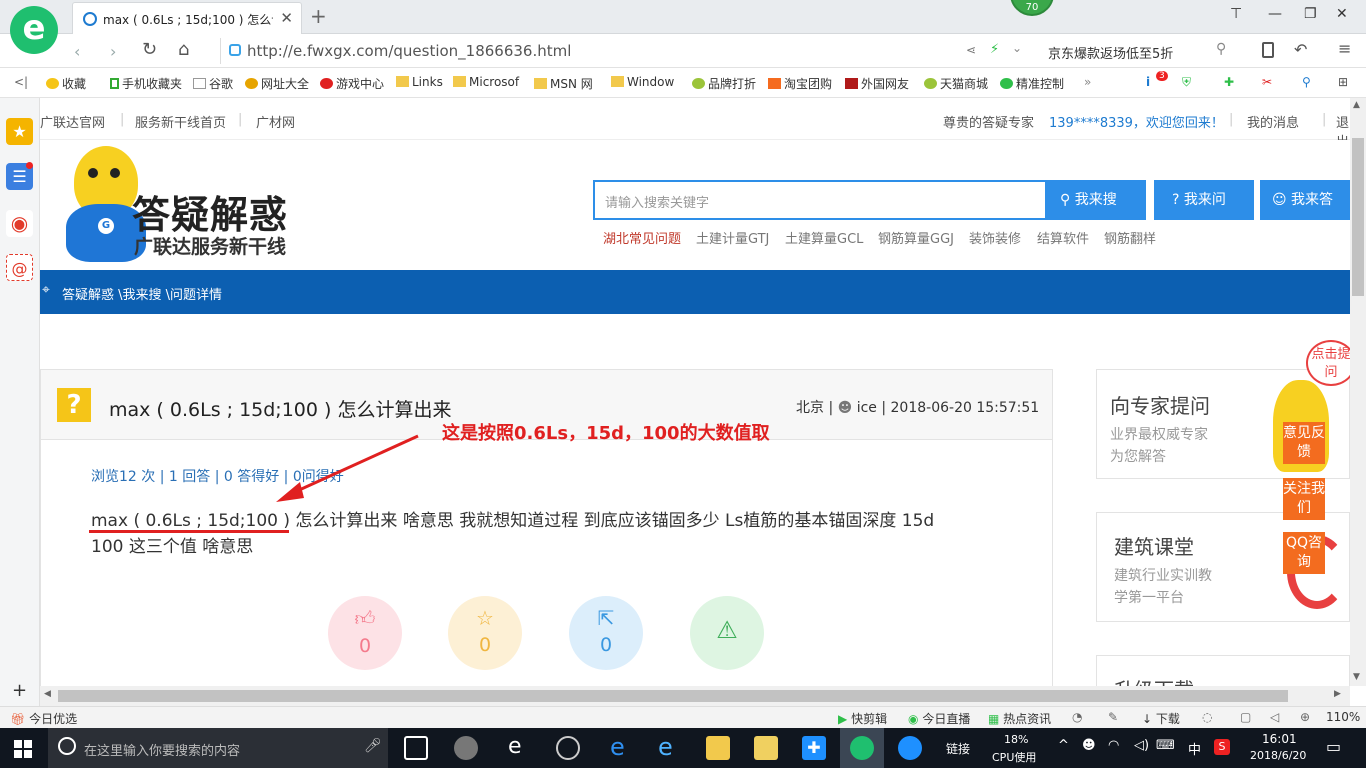 The width and height of the screenshot is (1366, 768). I want to click on back-icon: ‹, so click(77, 51).